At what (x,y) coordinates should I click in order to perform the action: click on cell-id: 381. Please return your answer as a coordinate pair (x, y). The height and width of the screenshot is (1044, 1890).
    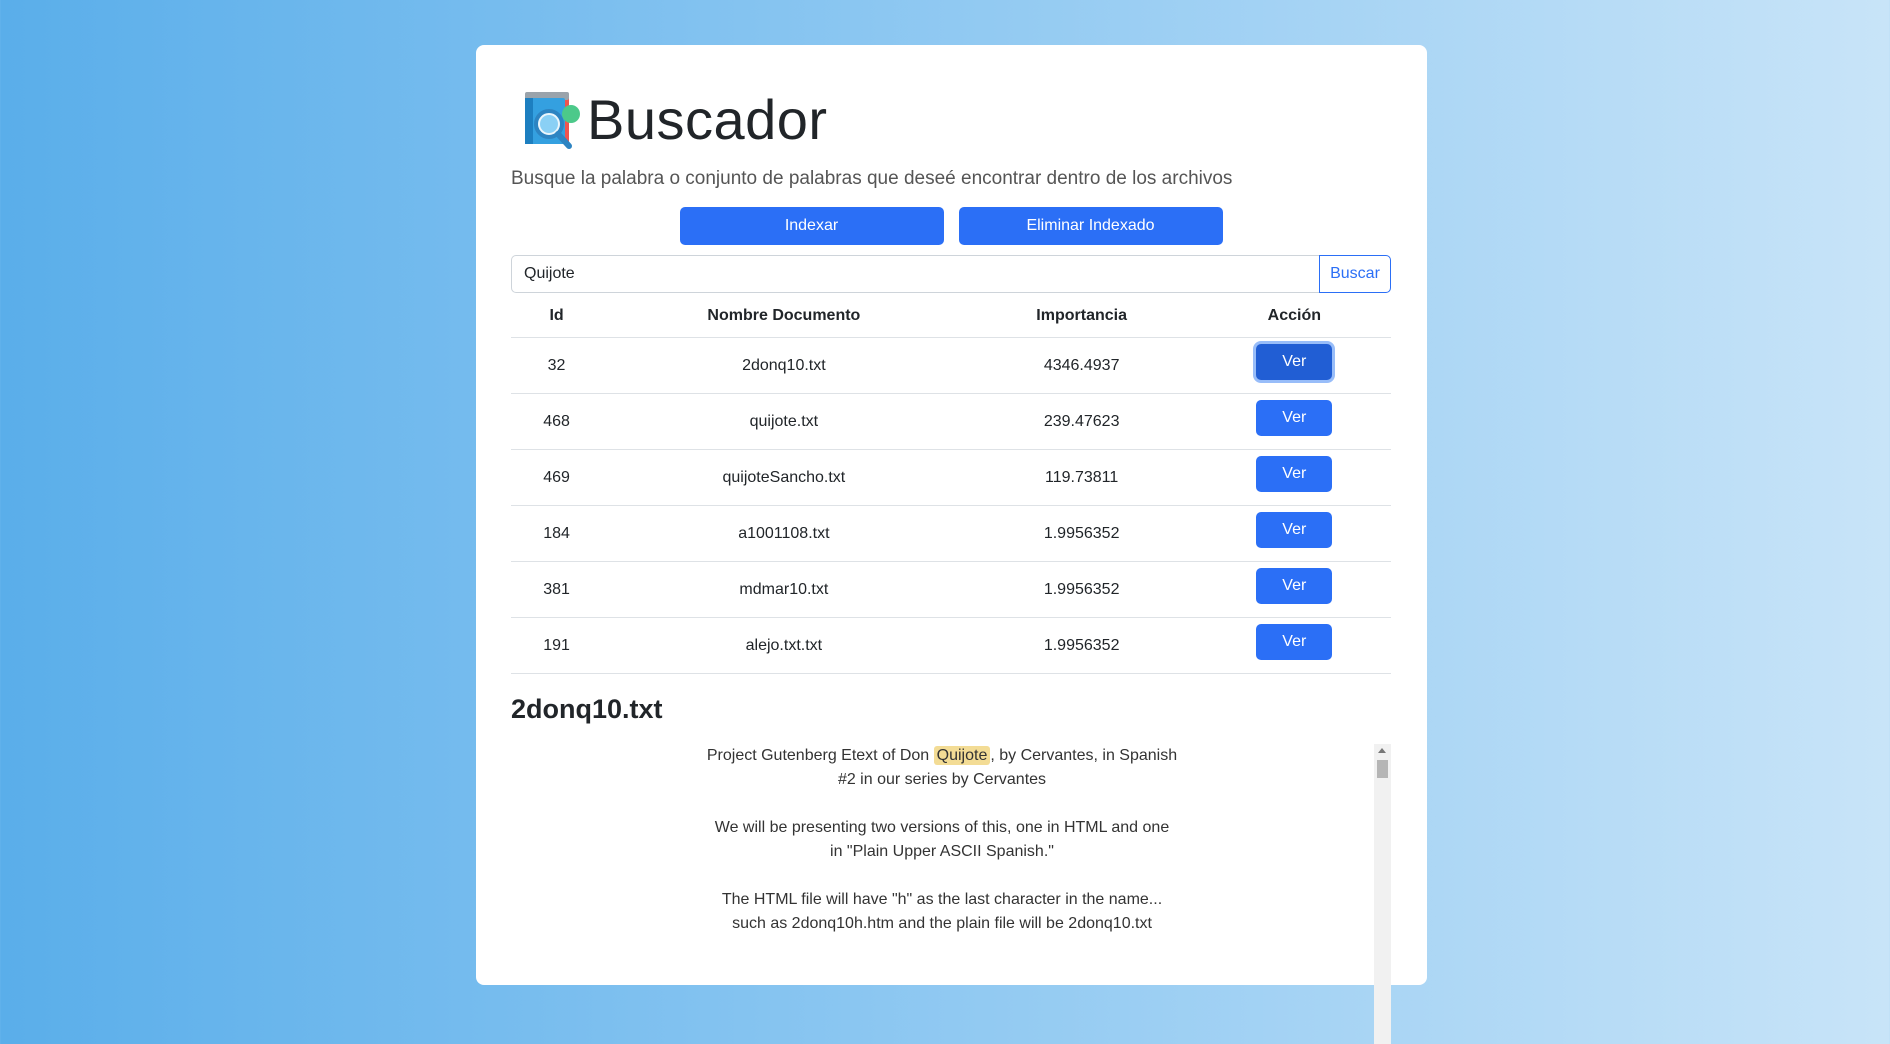
    Looking at the image, I should click on (557, 589).